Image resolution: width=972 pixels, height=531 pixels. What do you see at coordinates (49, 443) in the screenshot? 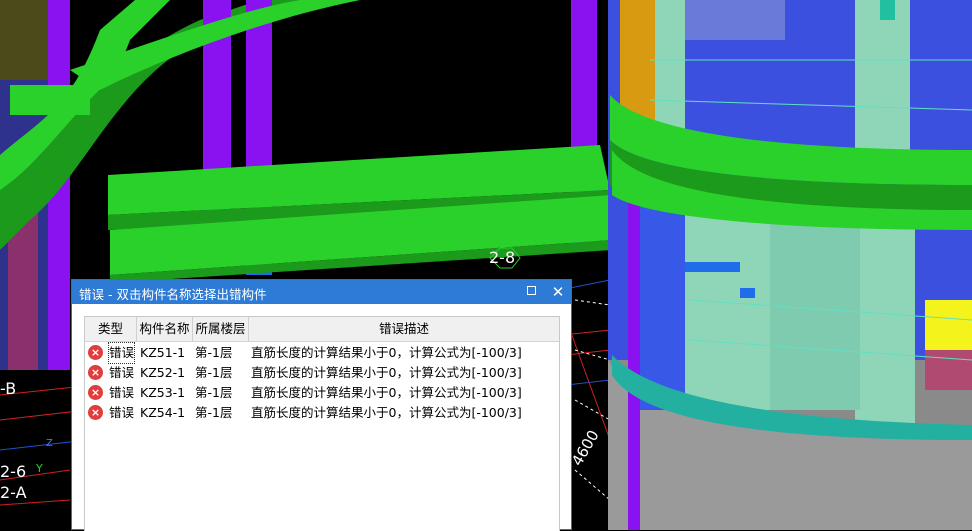
I see `axis-gizmo-z: Z` at bounding box center [49, 443].